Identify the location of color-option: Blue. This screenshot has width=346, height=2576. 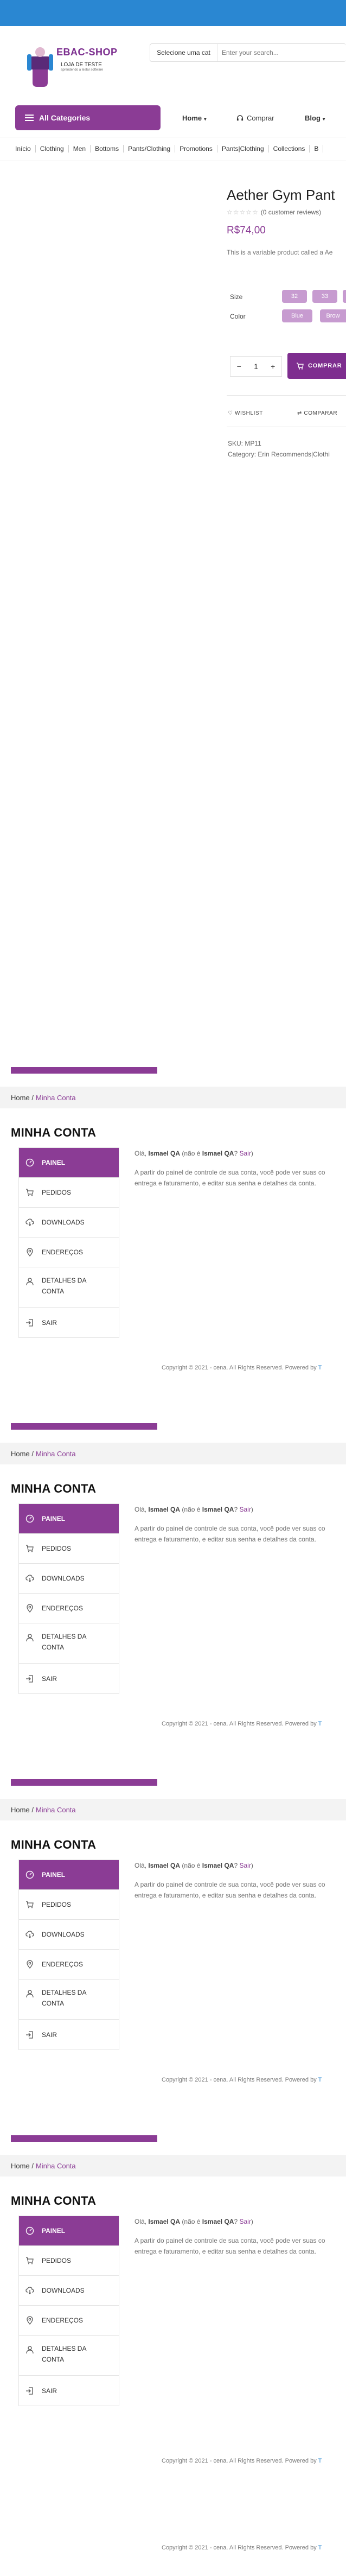
(297, 315).